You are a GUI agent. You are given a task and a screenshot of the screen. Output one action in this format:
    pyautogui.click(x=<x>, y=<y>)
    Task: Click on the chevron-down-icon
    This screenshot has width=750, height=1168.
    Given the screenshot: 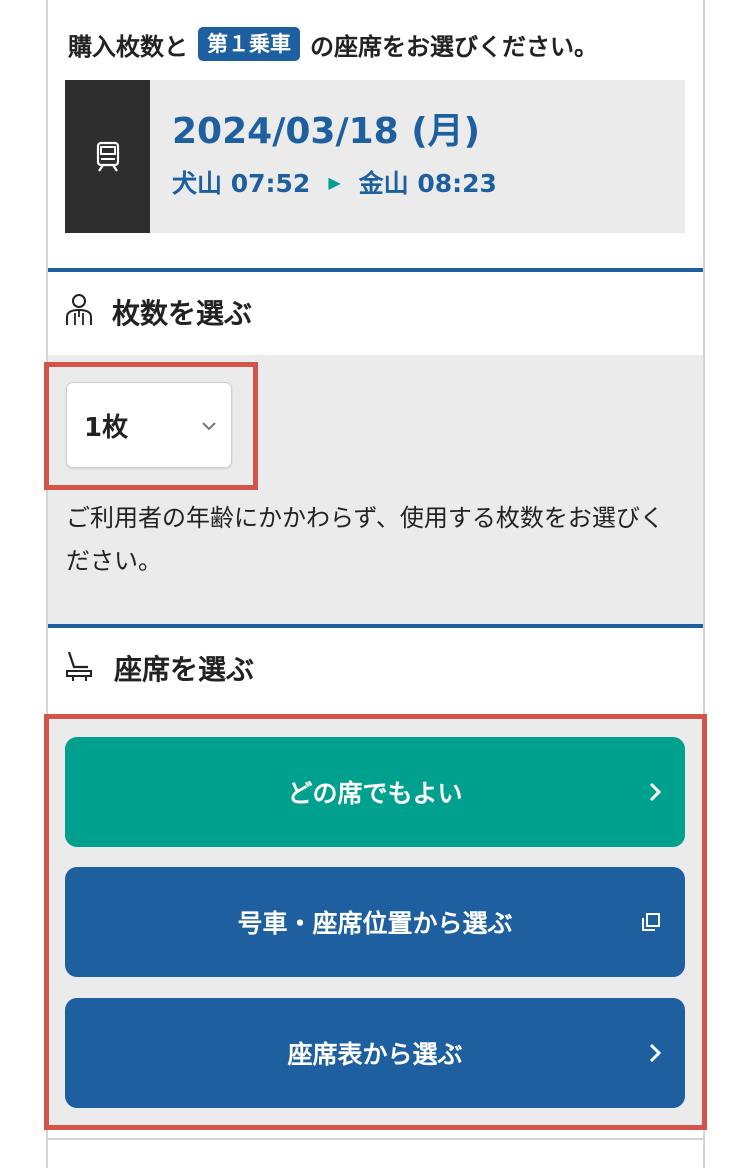 What is the action you would take?
    pyautogui.click(x=209, y=425)
    